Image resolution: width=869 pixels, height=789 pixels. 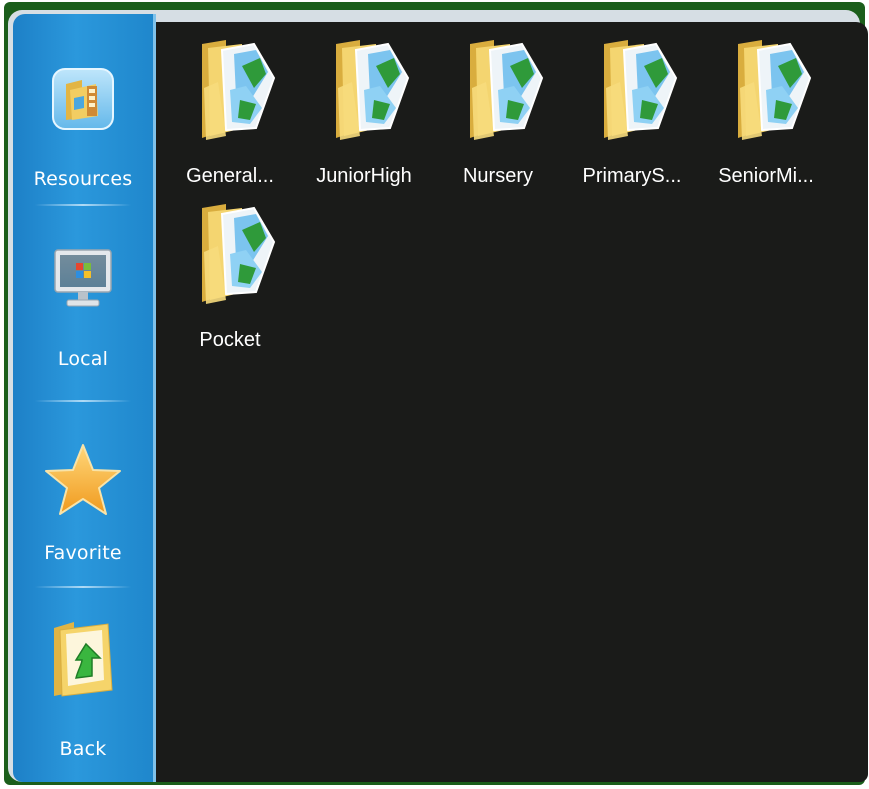 What do you see at coordinates (230, 340) in the screenshot?
I see `folder-label: Pocket` at bounding box center [230, 340].